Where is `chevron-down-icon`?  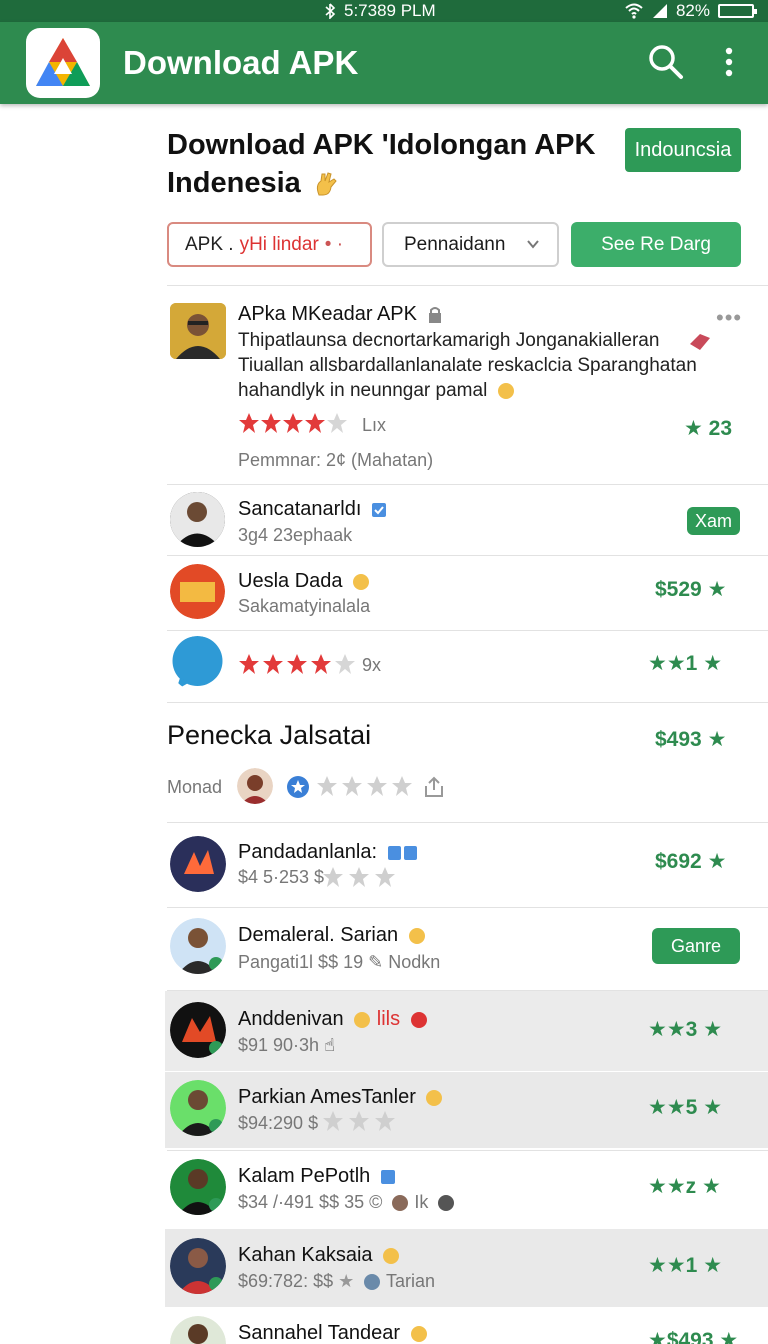
chevron-down-icon is located at coordinates (533, 244).